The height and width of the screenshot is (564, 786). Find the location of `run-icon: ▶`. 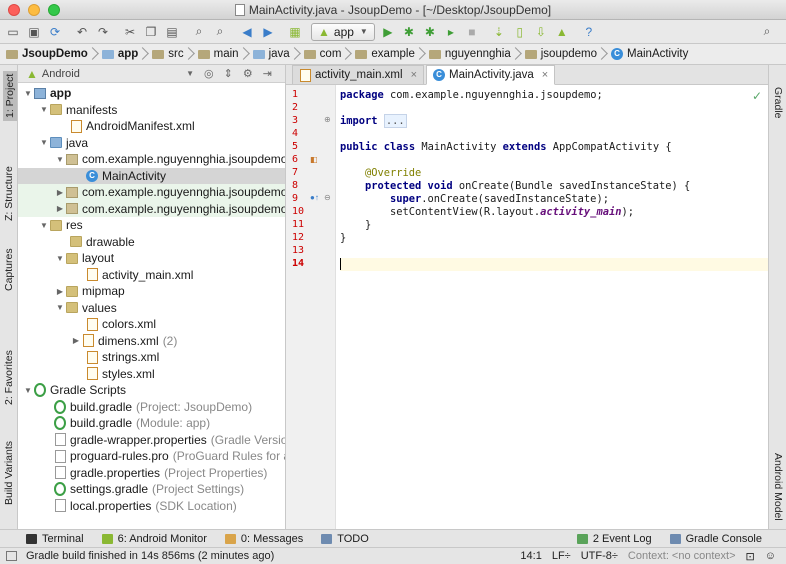

run-icon: ▶ is located at coordinates (388, 32).